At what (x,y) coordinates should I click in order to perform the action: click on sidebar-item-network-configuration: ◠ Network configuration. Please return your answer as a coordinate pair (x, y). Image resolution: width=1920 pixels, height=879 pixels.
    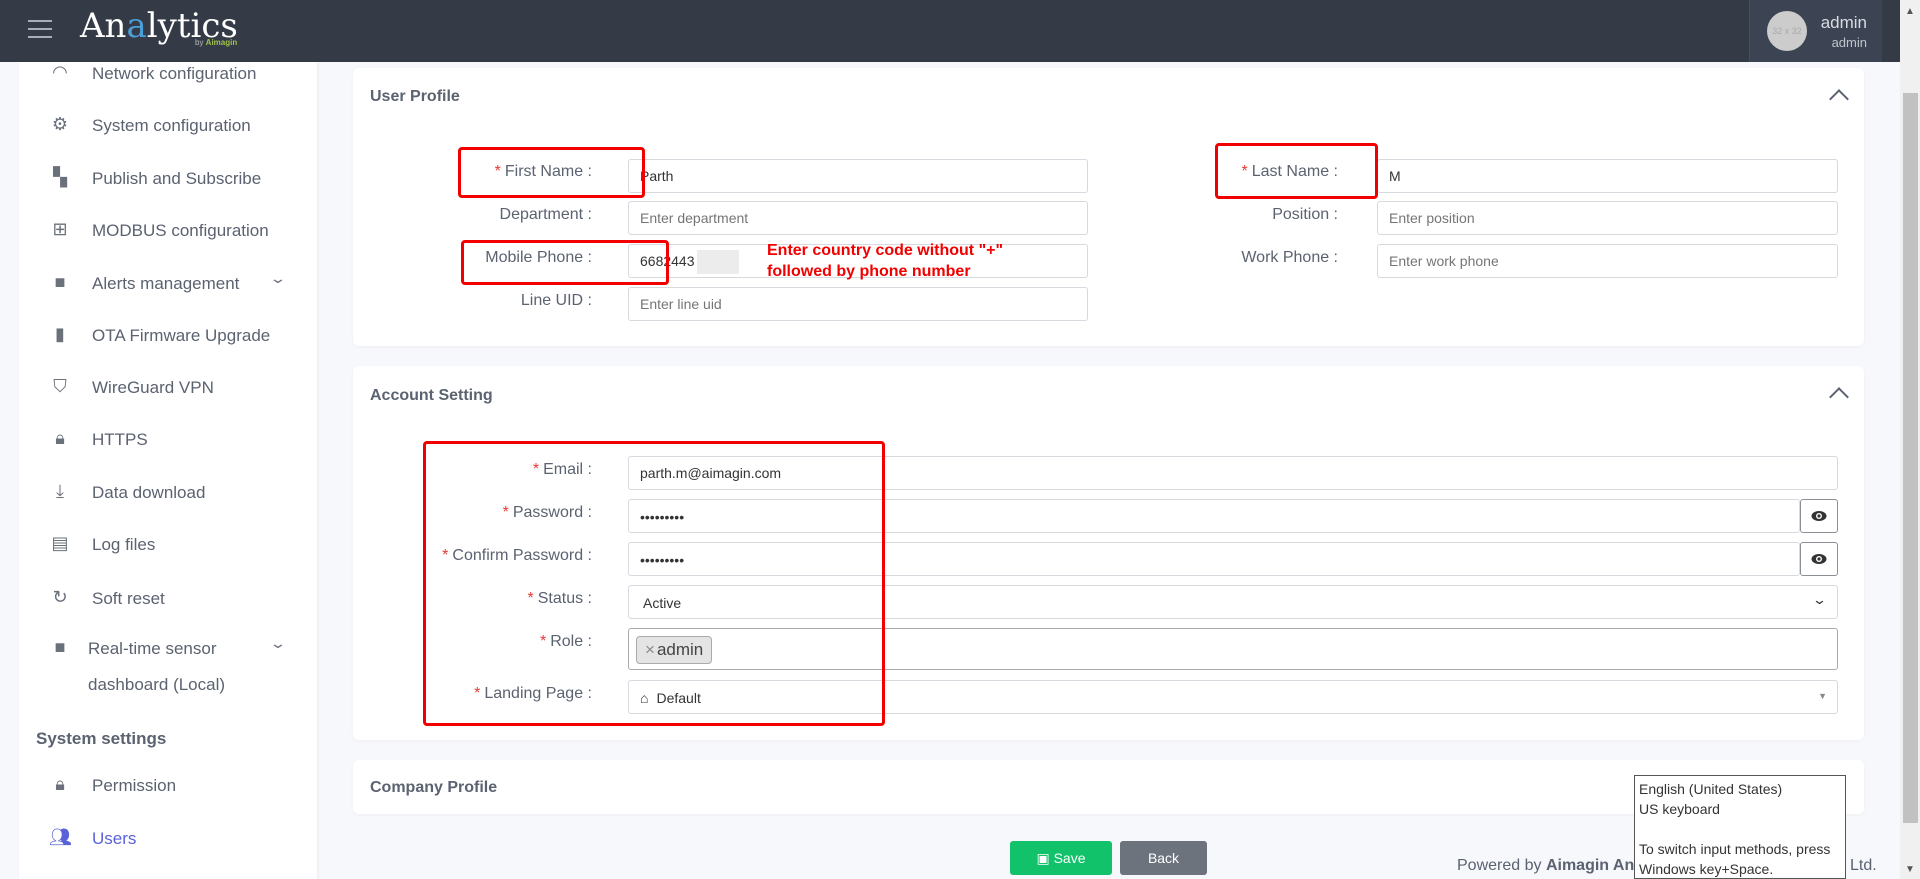
    Looking at the image, I should click on (168, 74).